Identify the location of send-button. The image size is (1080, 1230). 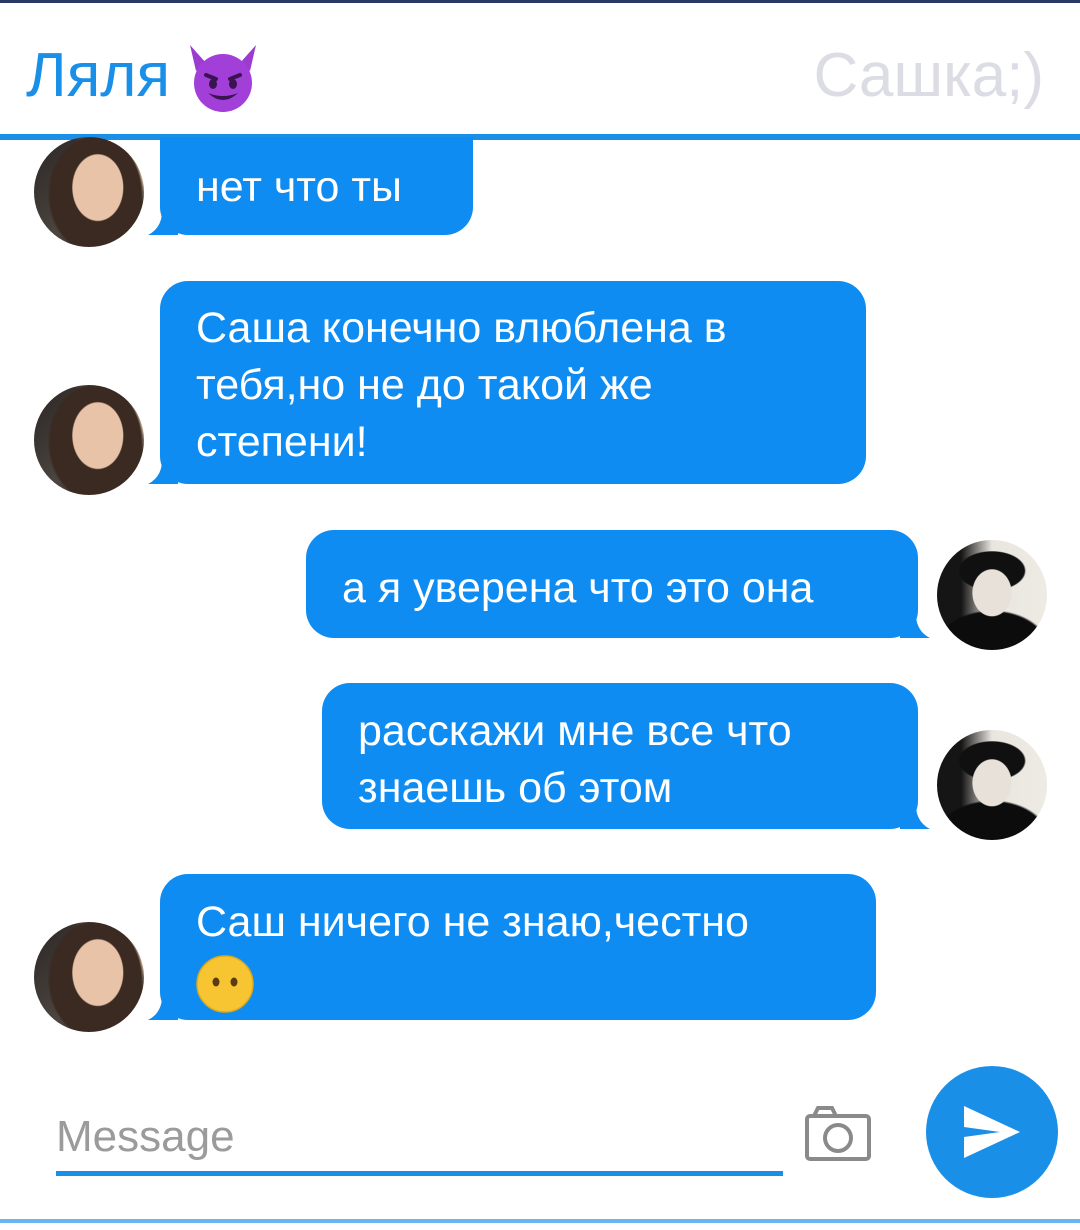
(992, 1132).